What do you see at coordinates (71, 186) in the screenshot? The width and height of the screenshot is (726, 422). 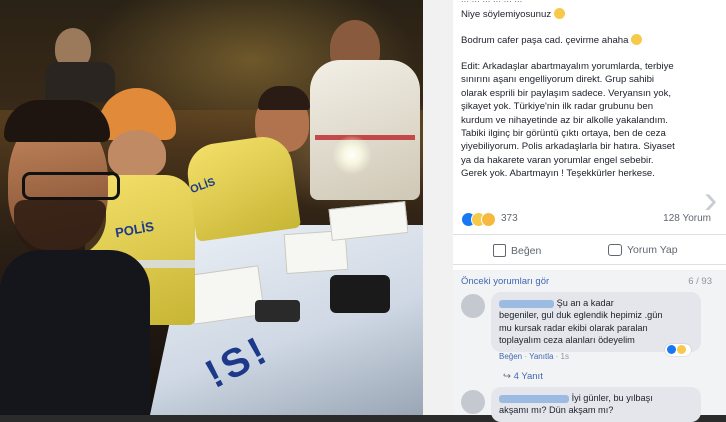 I see `photo-selfie-glasses` at bounding box center [71, 186].